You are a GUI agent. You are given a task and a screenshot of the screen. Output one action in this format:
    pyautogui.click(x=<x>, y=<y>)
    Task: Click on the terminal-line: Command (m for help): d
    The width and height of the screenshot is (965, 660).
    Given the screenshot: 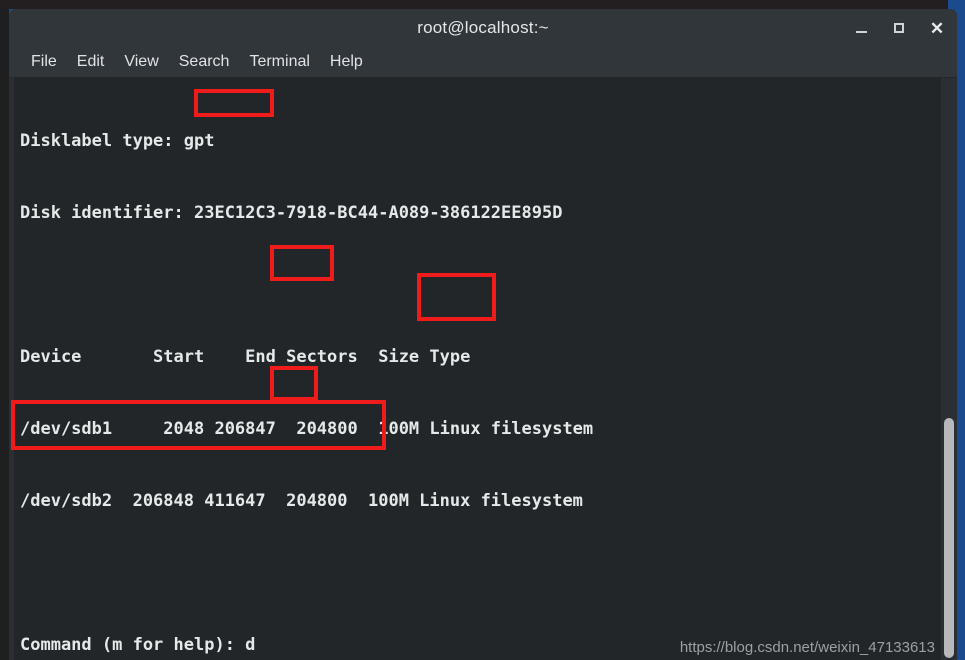 What is the action you would take?
    pyautogui.click(x=138, y=645)
    